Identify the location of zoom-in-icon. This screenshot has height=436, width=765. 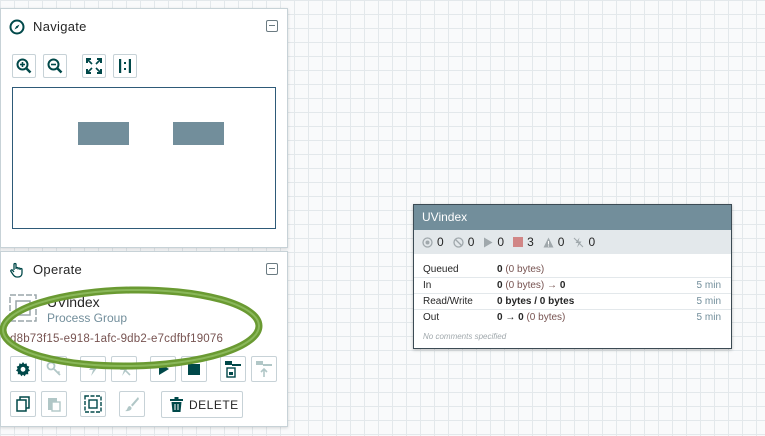
(24, 66).